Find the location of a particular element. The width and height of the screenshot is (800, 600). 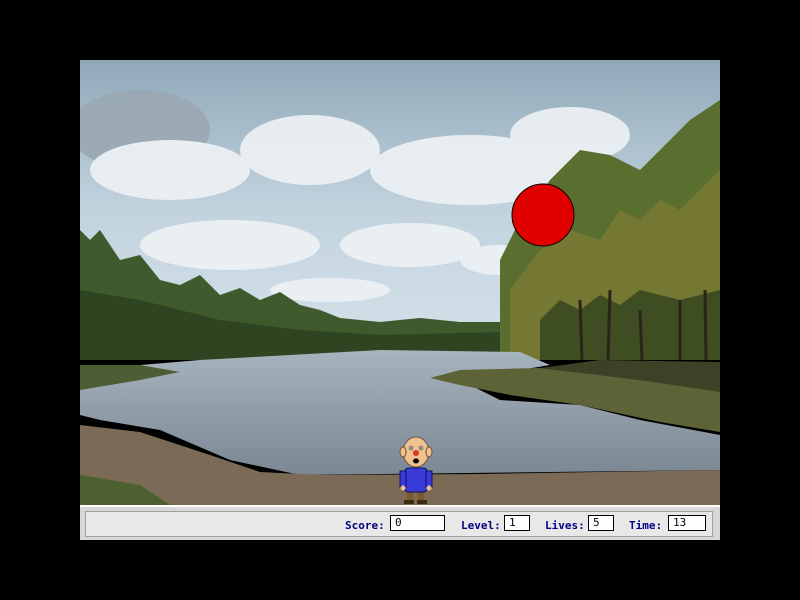

status-bar: Score: 0 Level: 1 Lives: 5 Time: 13 is located at coordinates (400, 522).